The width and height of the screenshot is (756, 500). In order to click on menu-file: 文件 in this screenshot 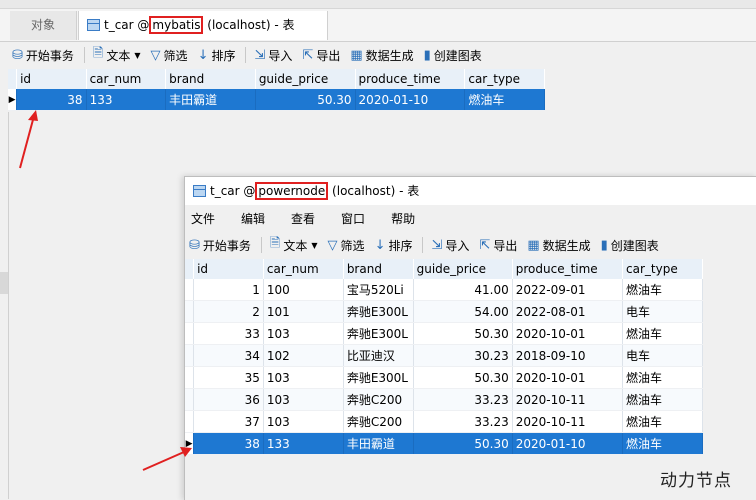, I will do `click(203, 218)`.